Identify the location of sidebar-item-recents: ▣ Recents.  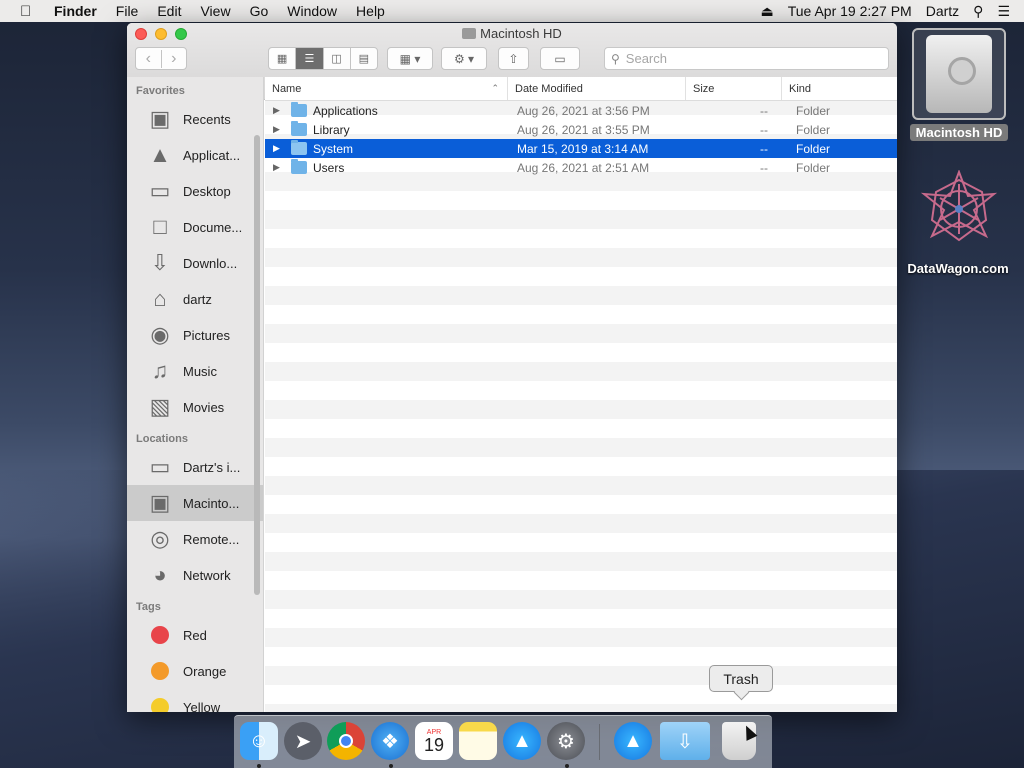
(195, 119).